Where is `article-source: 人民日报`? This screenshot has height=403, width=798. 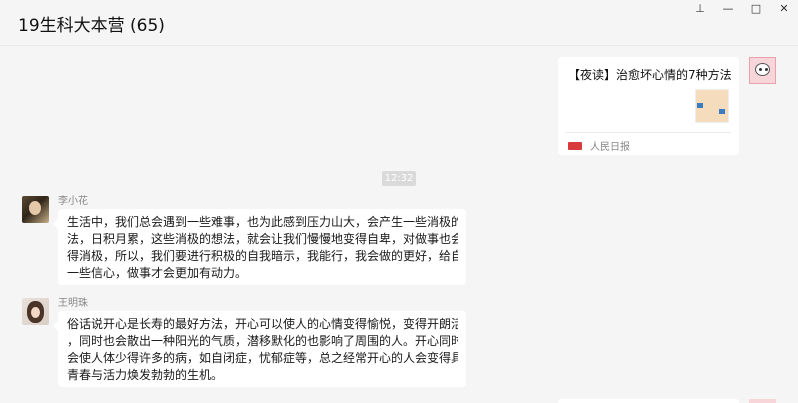
article-source: 人民日报 is located at coordinates (599, 145).